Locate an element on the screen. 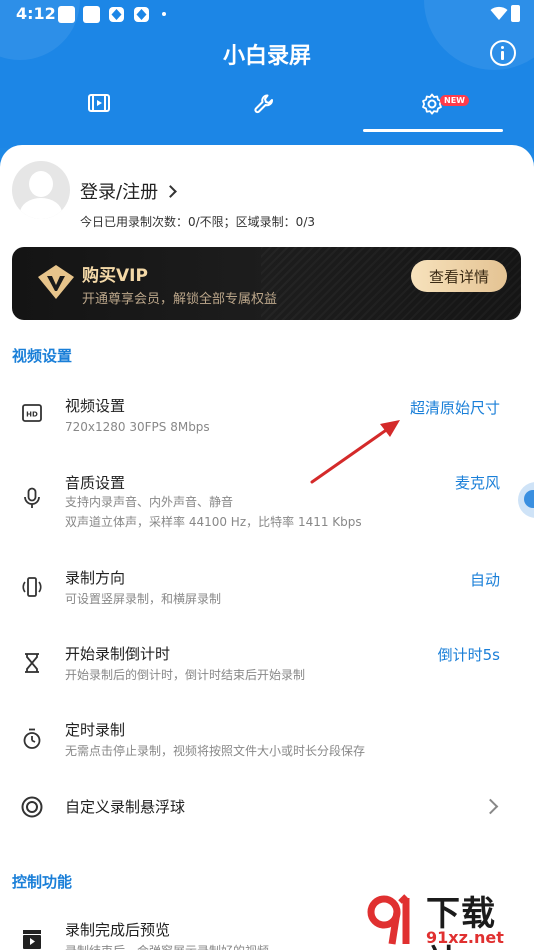  row-value: 麦克风 is located at coordinates (477, 482).